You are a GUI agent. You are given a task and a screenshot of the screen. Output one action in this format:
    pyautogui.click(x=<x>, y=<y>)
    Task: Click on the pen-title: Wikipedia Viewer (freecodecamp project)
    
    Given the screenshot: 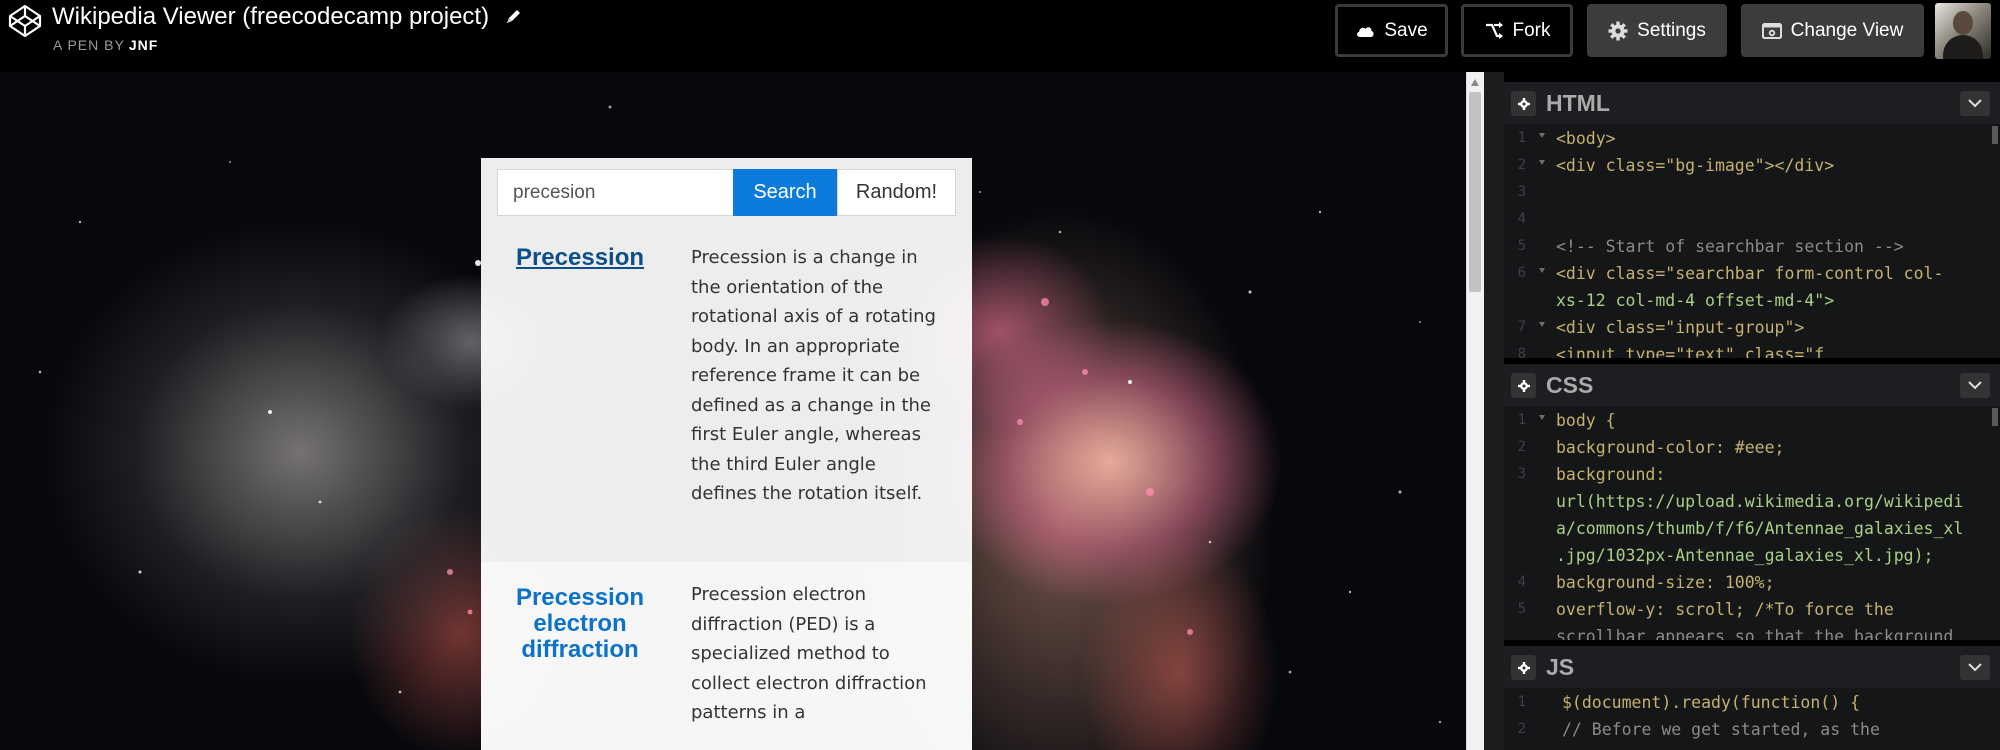 What is the action you would take?
    pyautogui.click(x=270, y=17)
    